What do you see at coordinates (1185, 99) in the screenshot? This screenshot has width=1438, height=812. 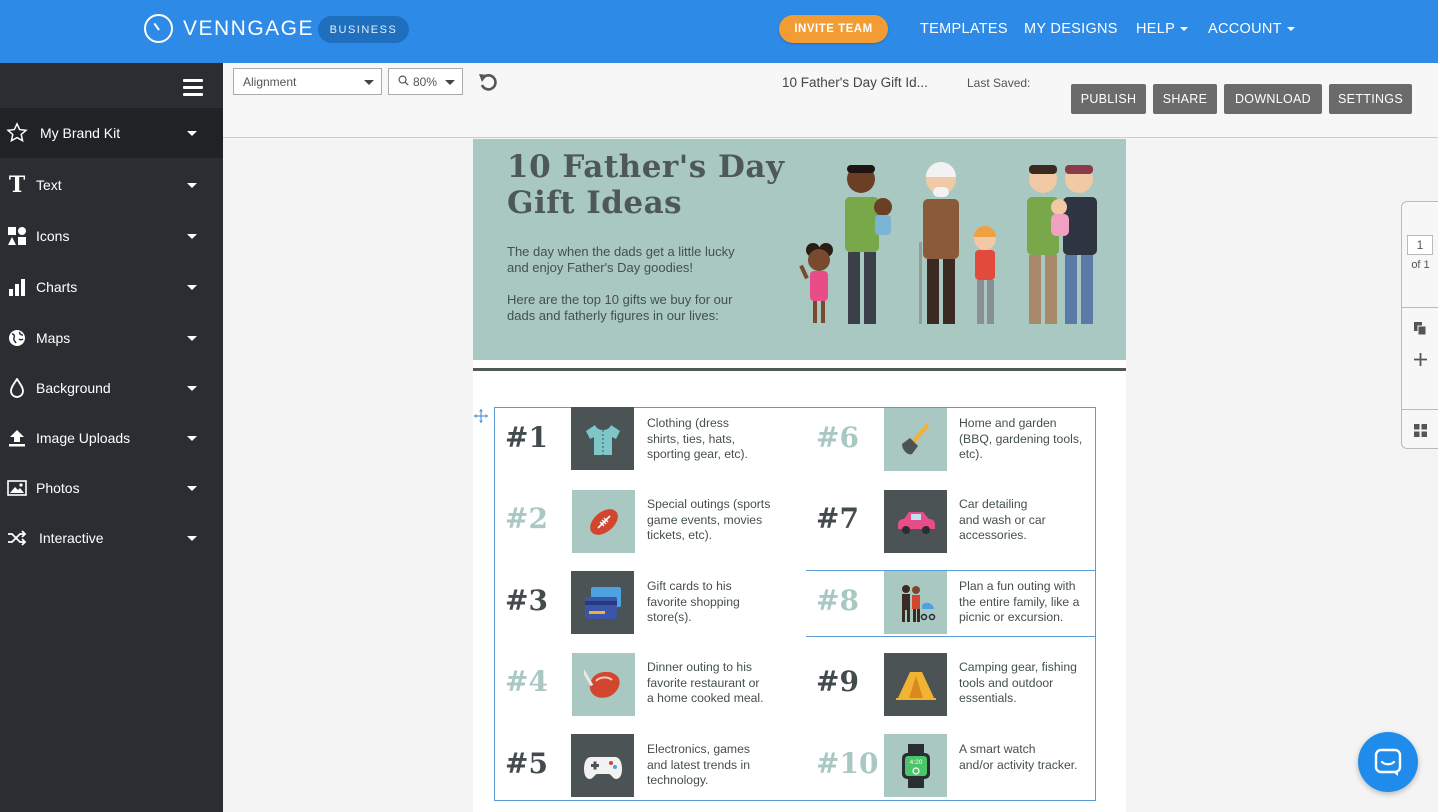 I see `share-button: SHARE` at bounding box center [1185, 99].